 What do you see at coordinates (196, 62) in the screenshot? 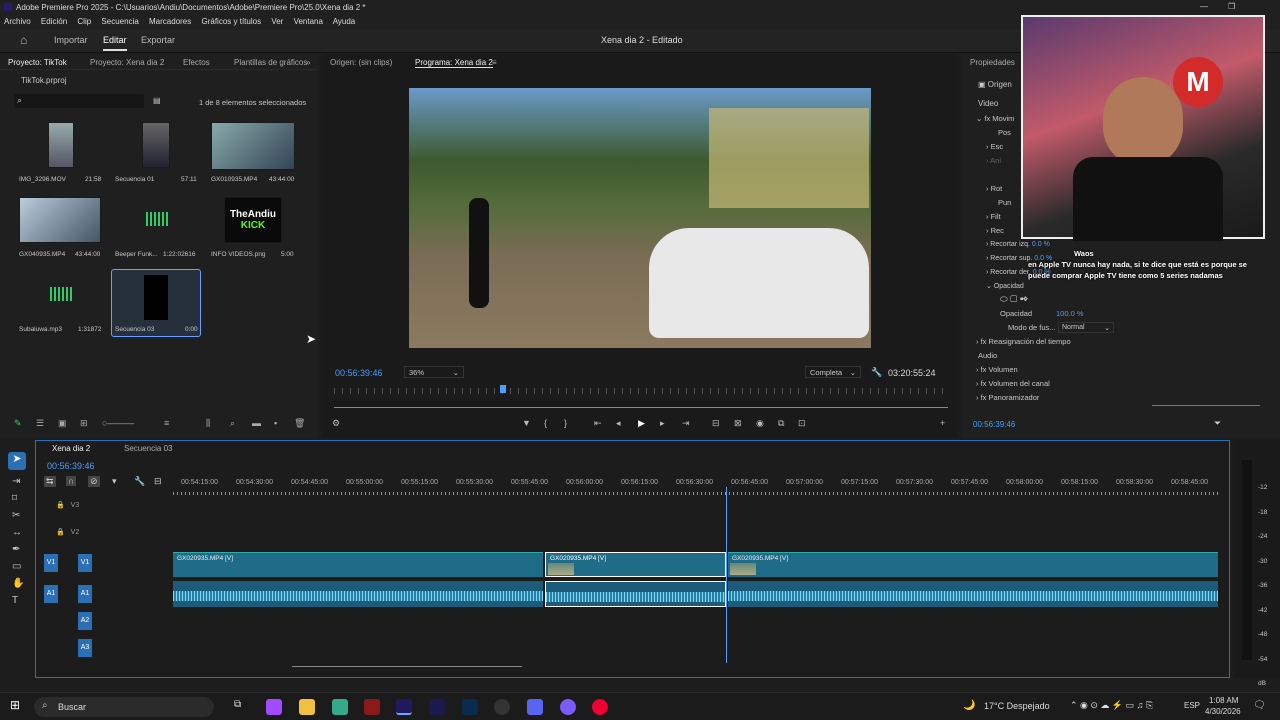
I see `tab-effects: Efectos` at bounding box center [196, 62].